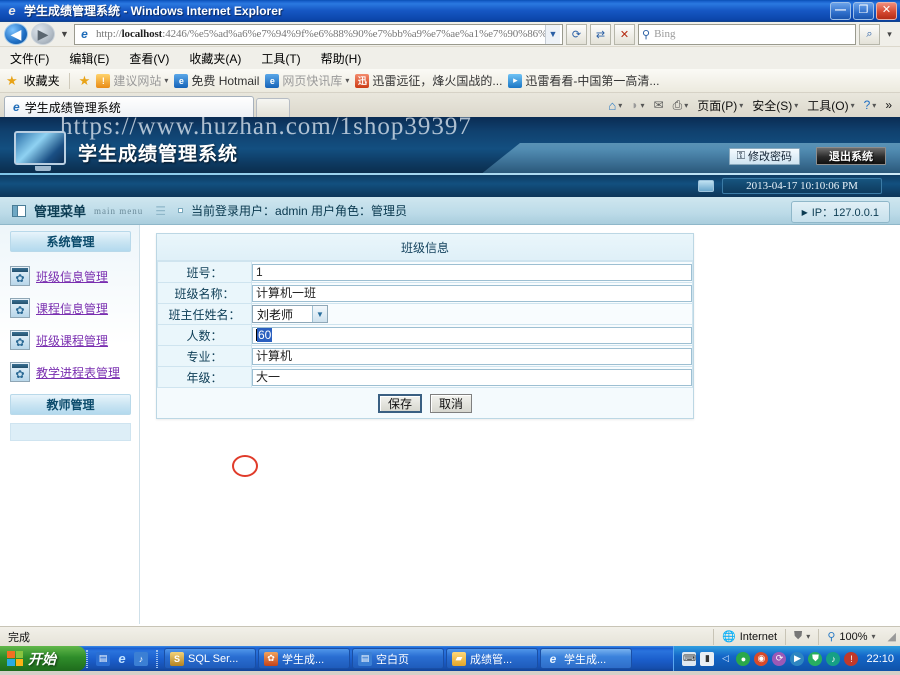  I want to click on command-bar-overflow: », so click(888, 105).